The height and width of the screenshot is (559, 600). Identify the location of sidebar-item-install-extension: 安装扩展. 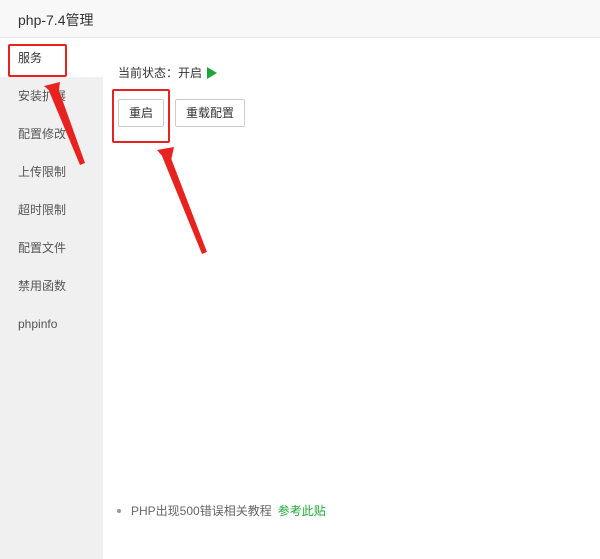
(51, 96).